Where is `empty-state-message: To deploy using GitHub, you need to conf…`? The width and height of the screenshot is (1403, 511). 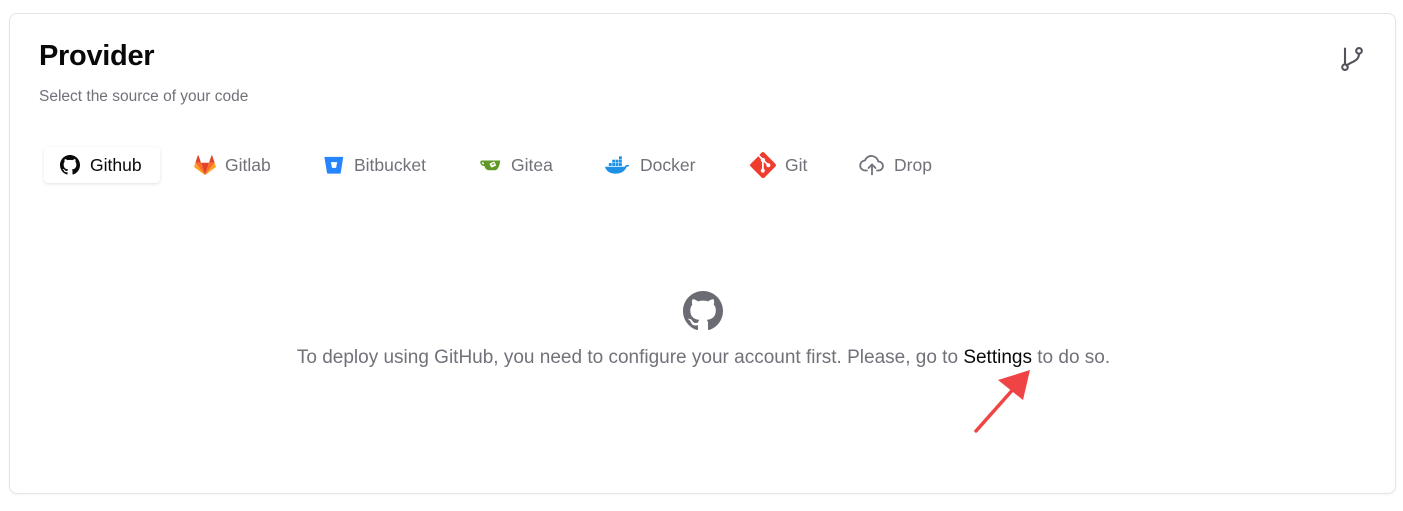
empty-state-message: To deploy using GitHub, you need to conf… is located at coordinates (703, 358).